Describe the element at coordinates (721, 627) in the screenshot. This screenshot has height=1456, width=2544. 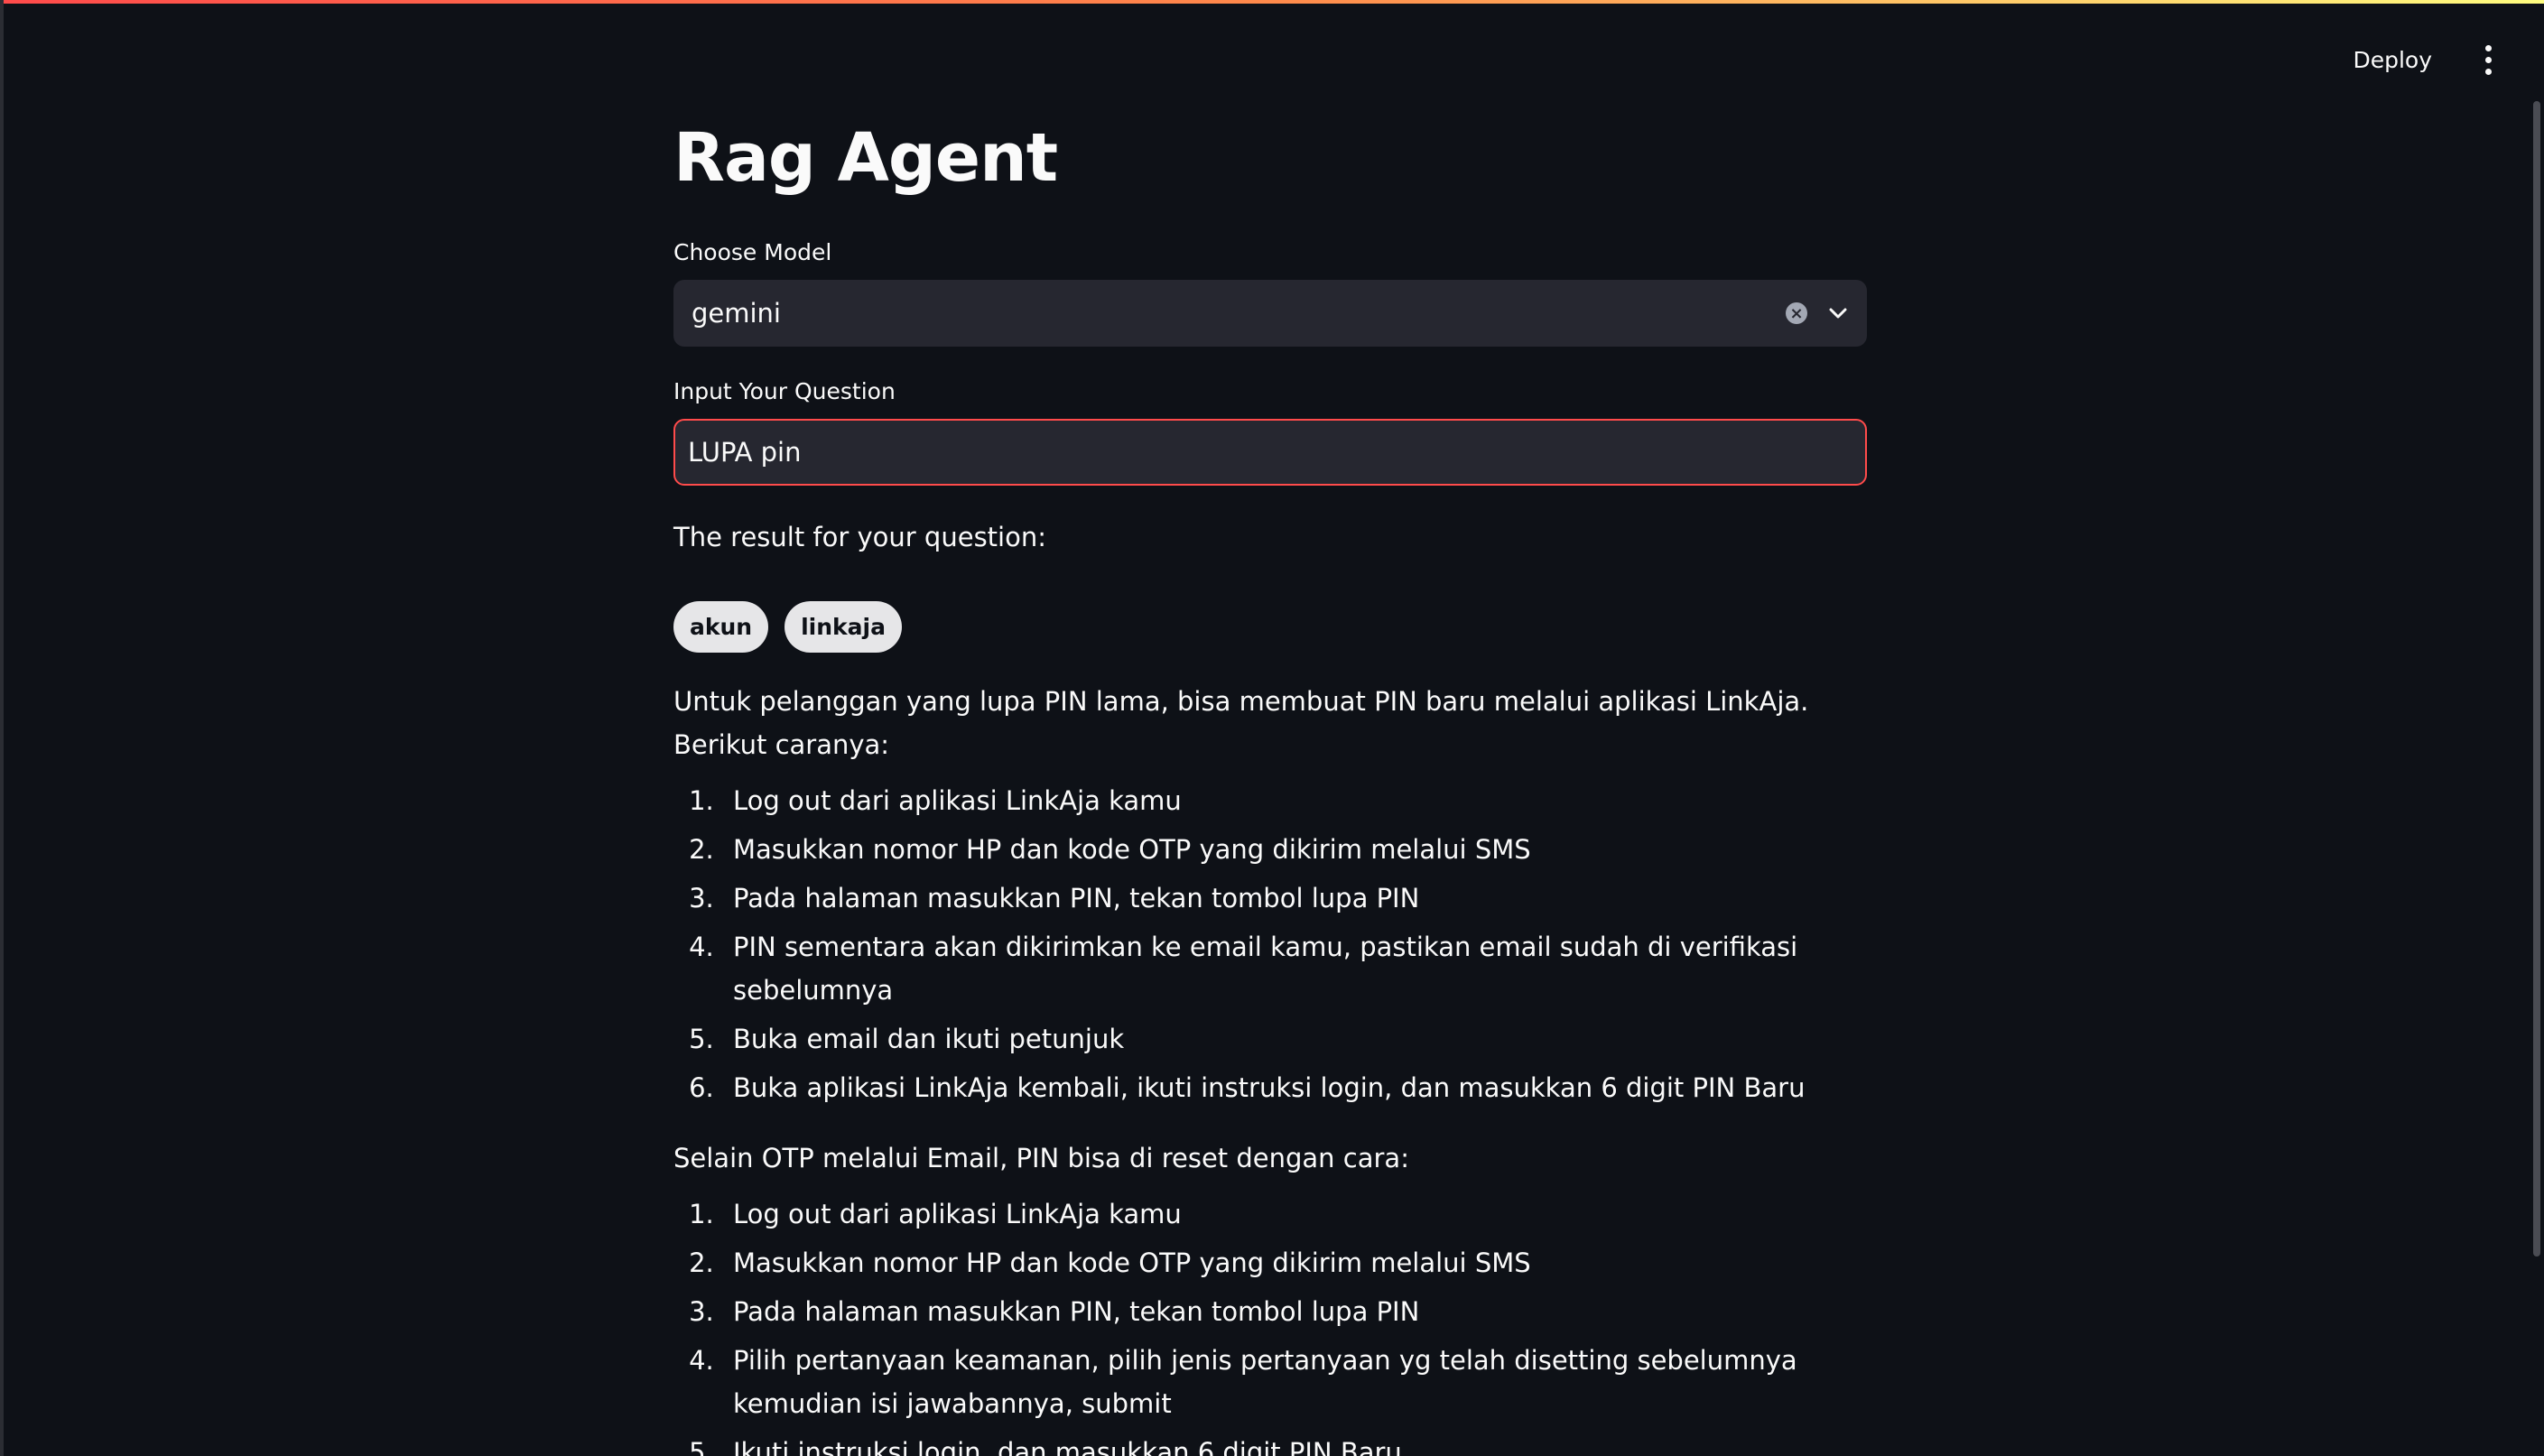
I see `tag-akun: akun` at that location.